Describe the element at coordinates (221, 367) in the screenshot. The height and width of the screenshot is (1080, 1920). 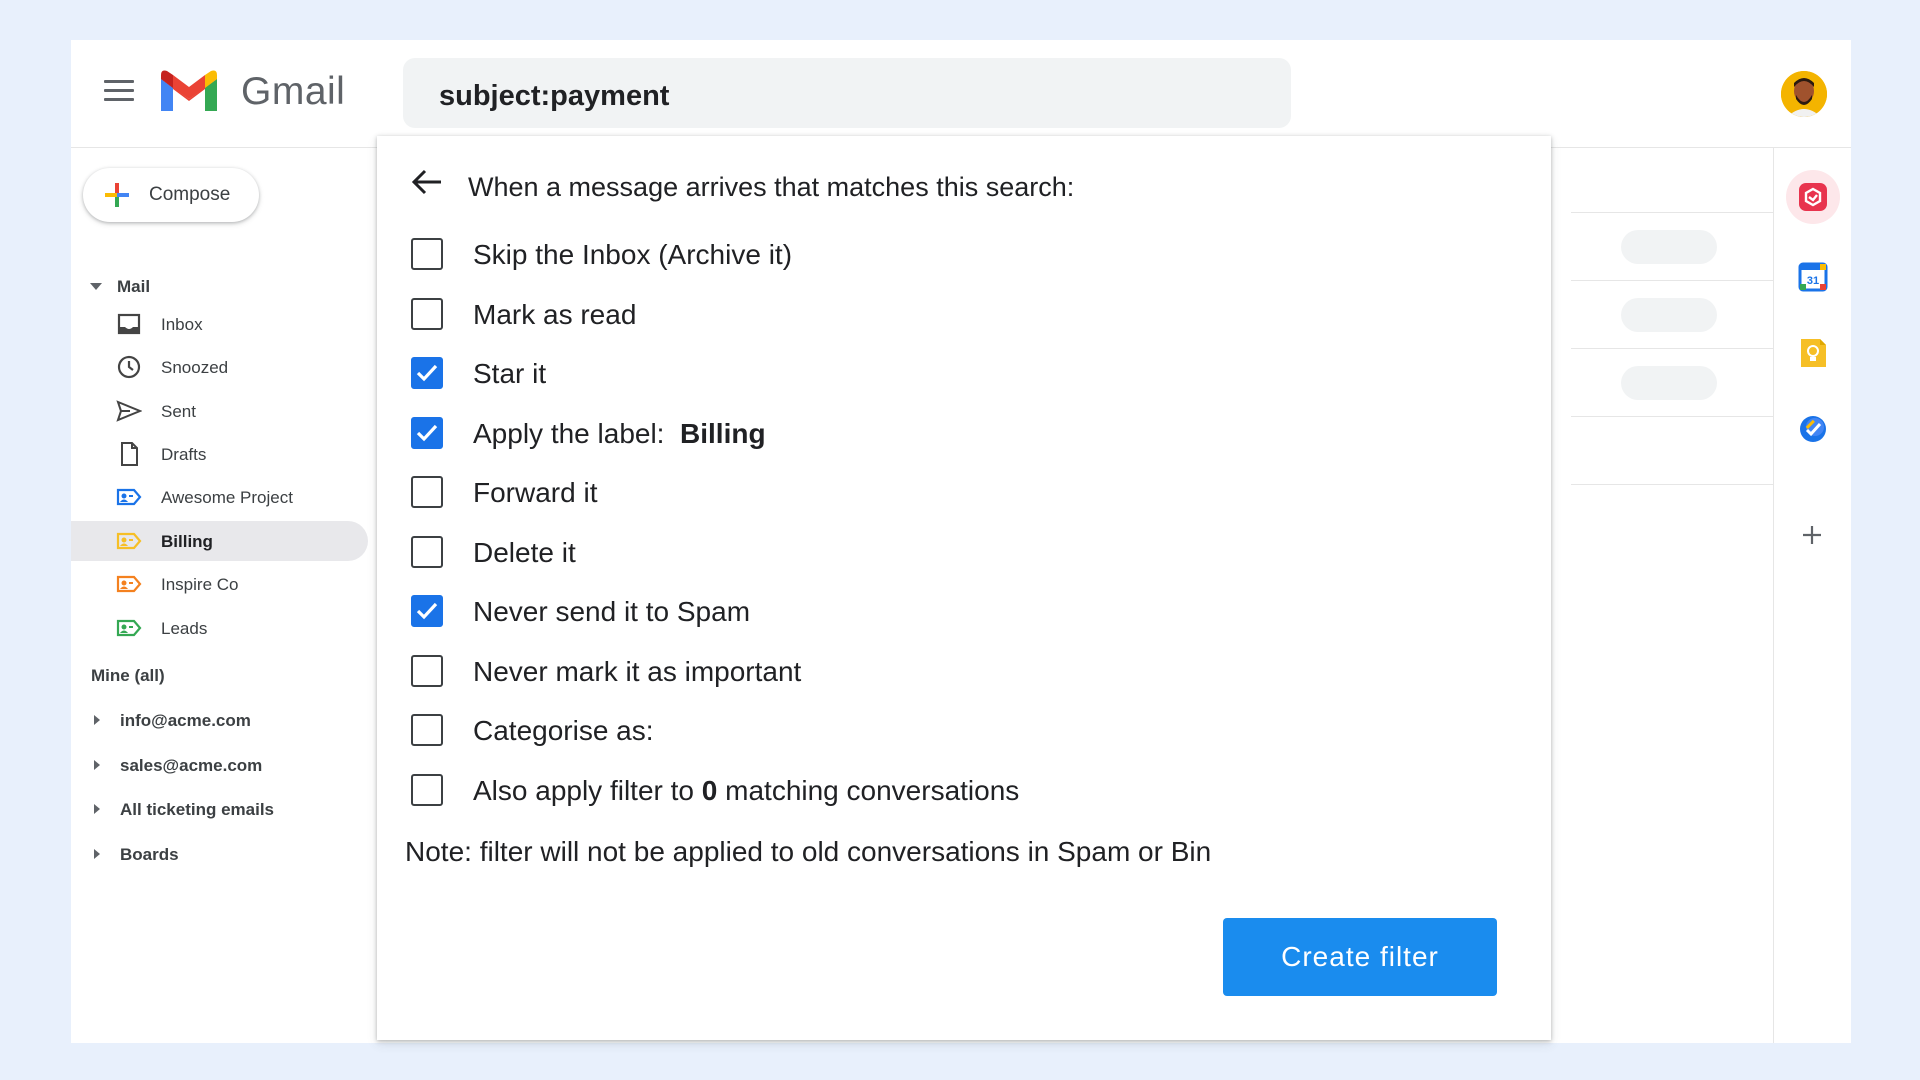
I see `sidebar-item-snoozed: Snoozed` at that location.